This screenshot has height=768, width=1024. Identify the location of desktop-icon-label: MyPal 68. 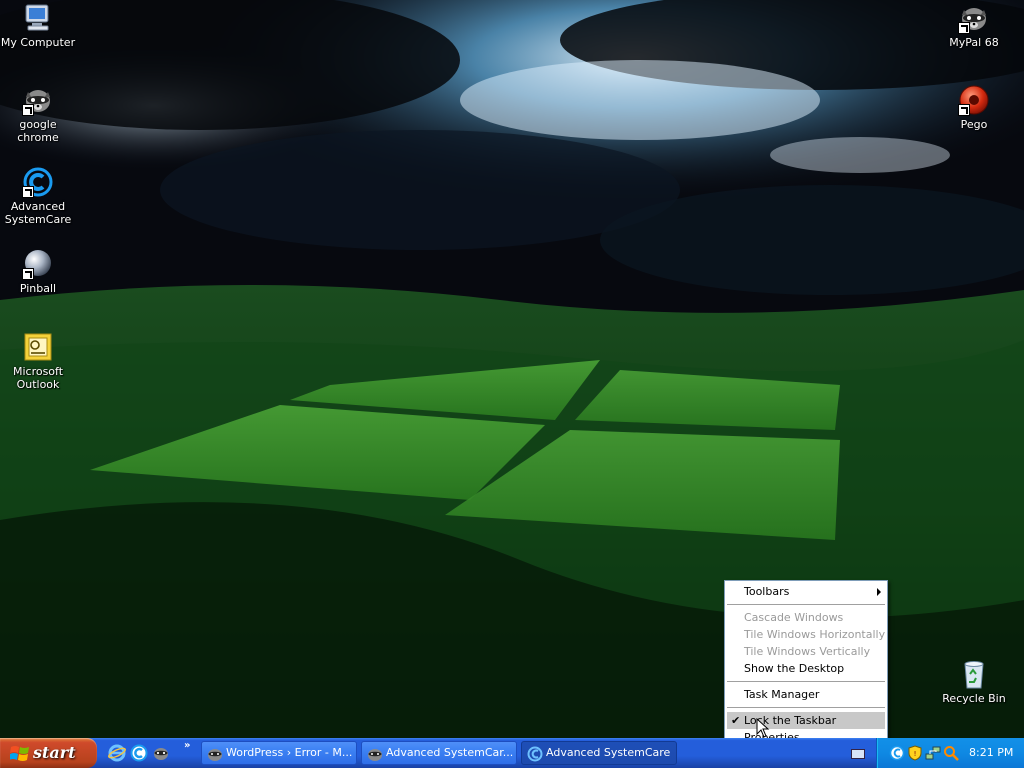
(974, 42).